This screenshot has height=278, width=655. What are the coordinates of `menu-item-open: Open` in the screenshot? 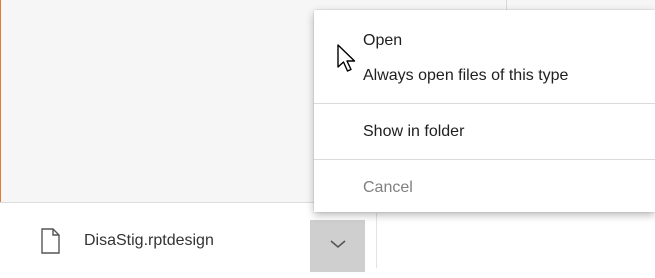 It's located at (484, 41).